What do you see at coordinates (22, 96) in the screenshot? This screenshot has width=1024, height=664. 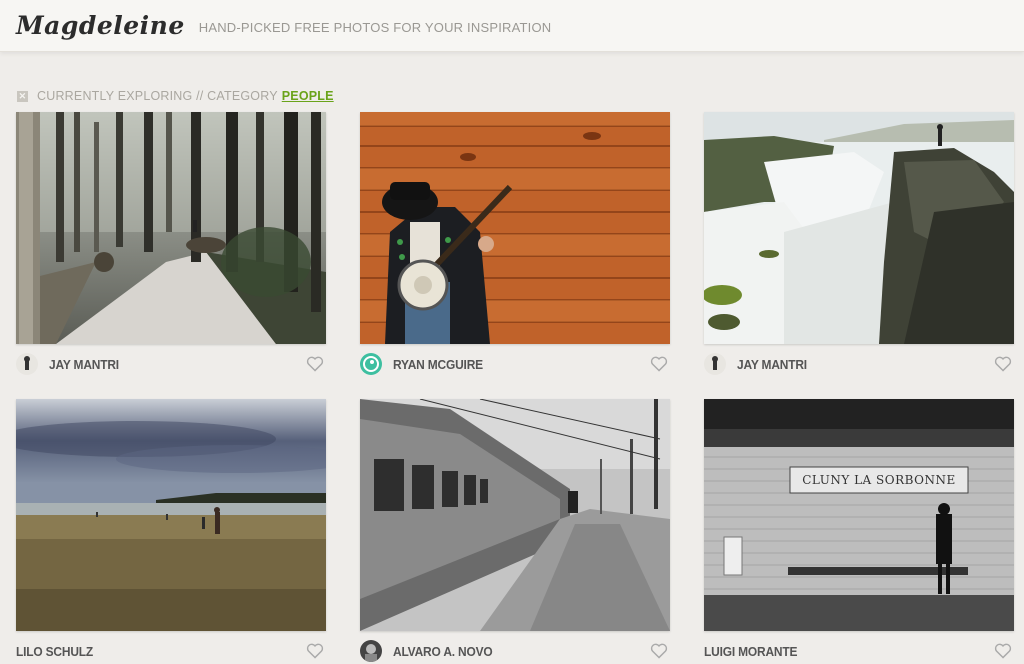 I see `close-icon: ✕` at bounding box center [22, 96].